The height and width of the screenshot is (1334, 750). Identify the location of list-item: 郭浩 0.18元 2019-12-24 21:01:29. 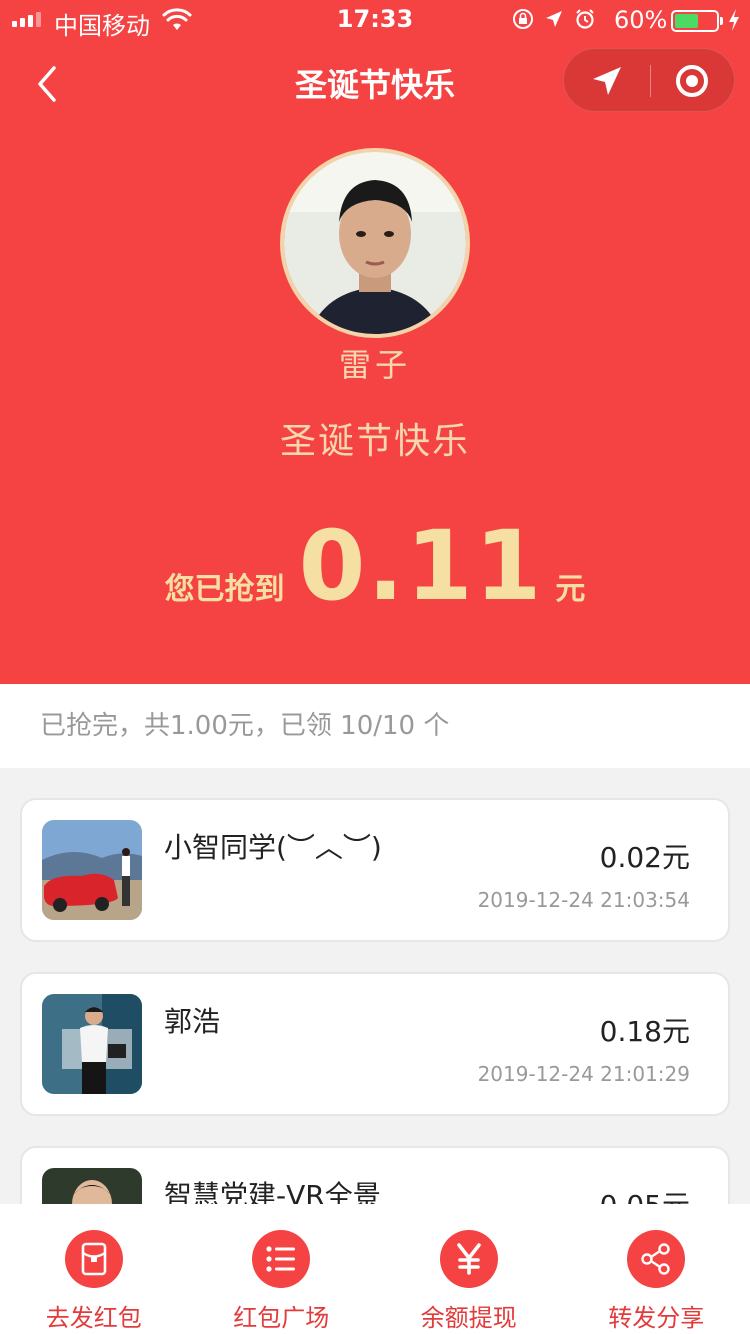
(375, 1044).